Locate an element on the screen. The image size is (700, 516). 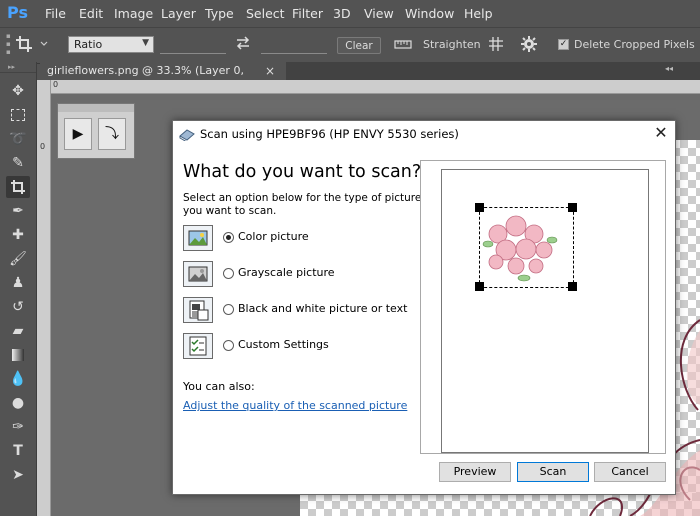
type-icon: T is located at coordinates (18, 451).